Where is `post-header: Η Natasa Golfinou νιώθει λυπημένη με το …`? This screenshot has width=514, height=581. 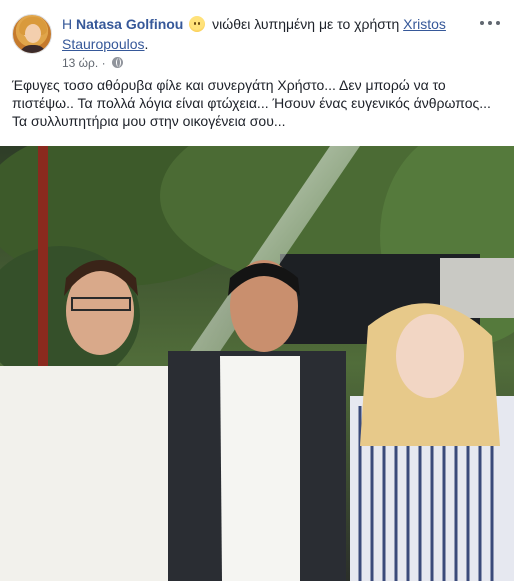 post-header: Η Natasa Golfinou νιώθει λυπημένη με το … is located at coordinates (258, 40).